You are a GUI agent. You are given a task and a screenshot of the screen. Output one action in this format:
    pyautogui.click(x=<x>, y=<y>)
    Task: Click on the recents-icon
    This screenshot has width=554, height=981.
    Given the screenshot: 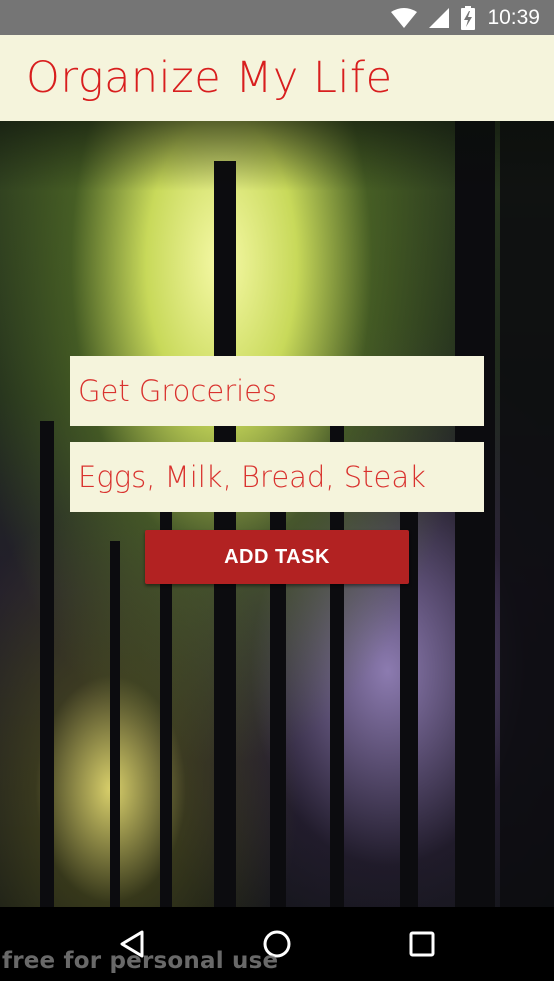 What is the action you would take?
    pyautogui.click(x=422, y=944)
    